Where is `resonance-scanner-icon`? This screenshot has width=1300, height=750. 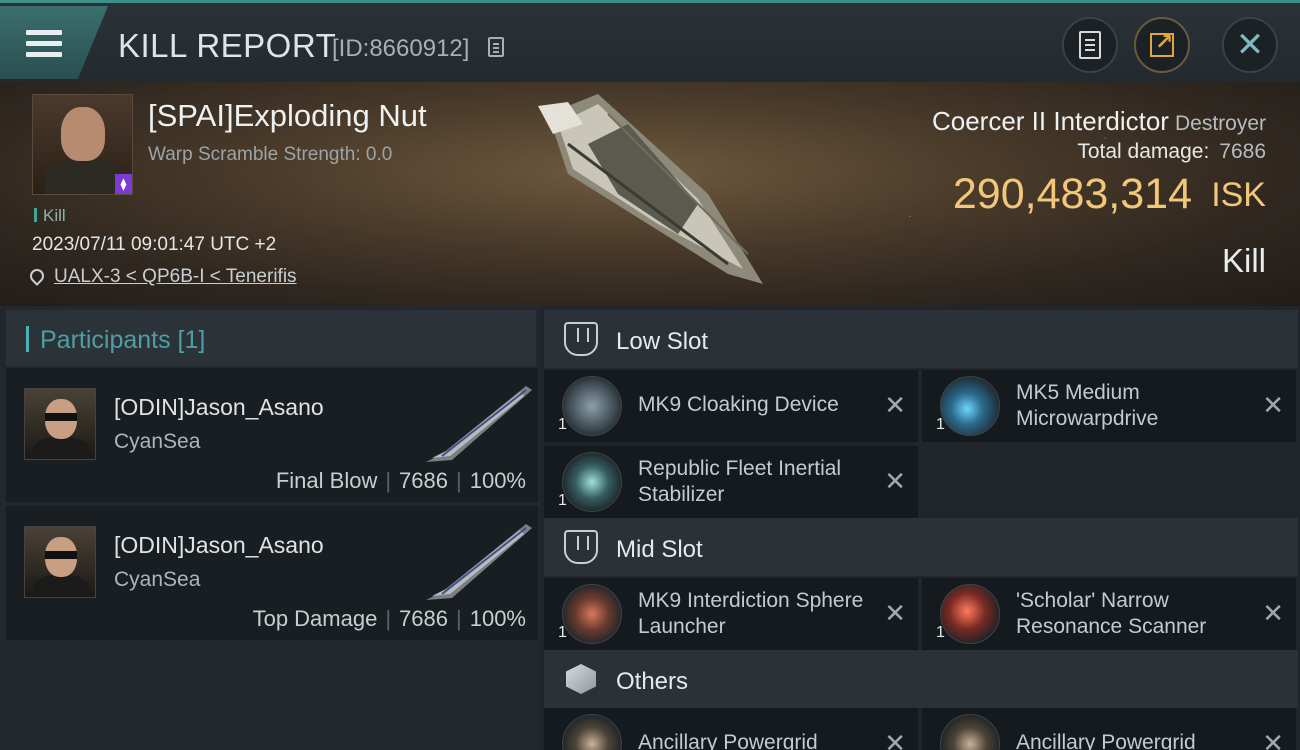 resonance-scanner-icon is located at coordinates (970, 614).